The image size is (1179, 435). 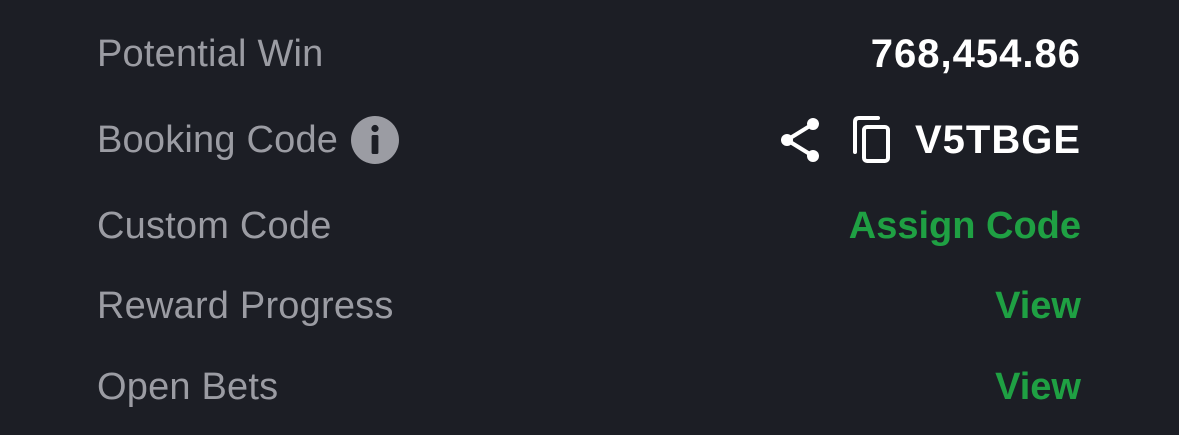 I want to click on booking-code-actions: V5TBGE, so click(x=930, y=140).